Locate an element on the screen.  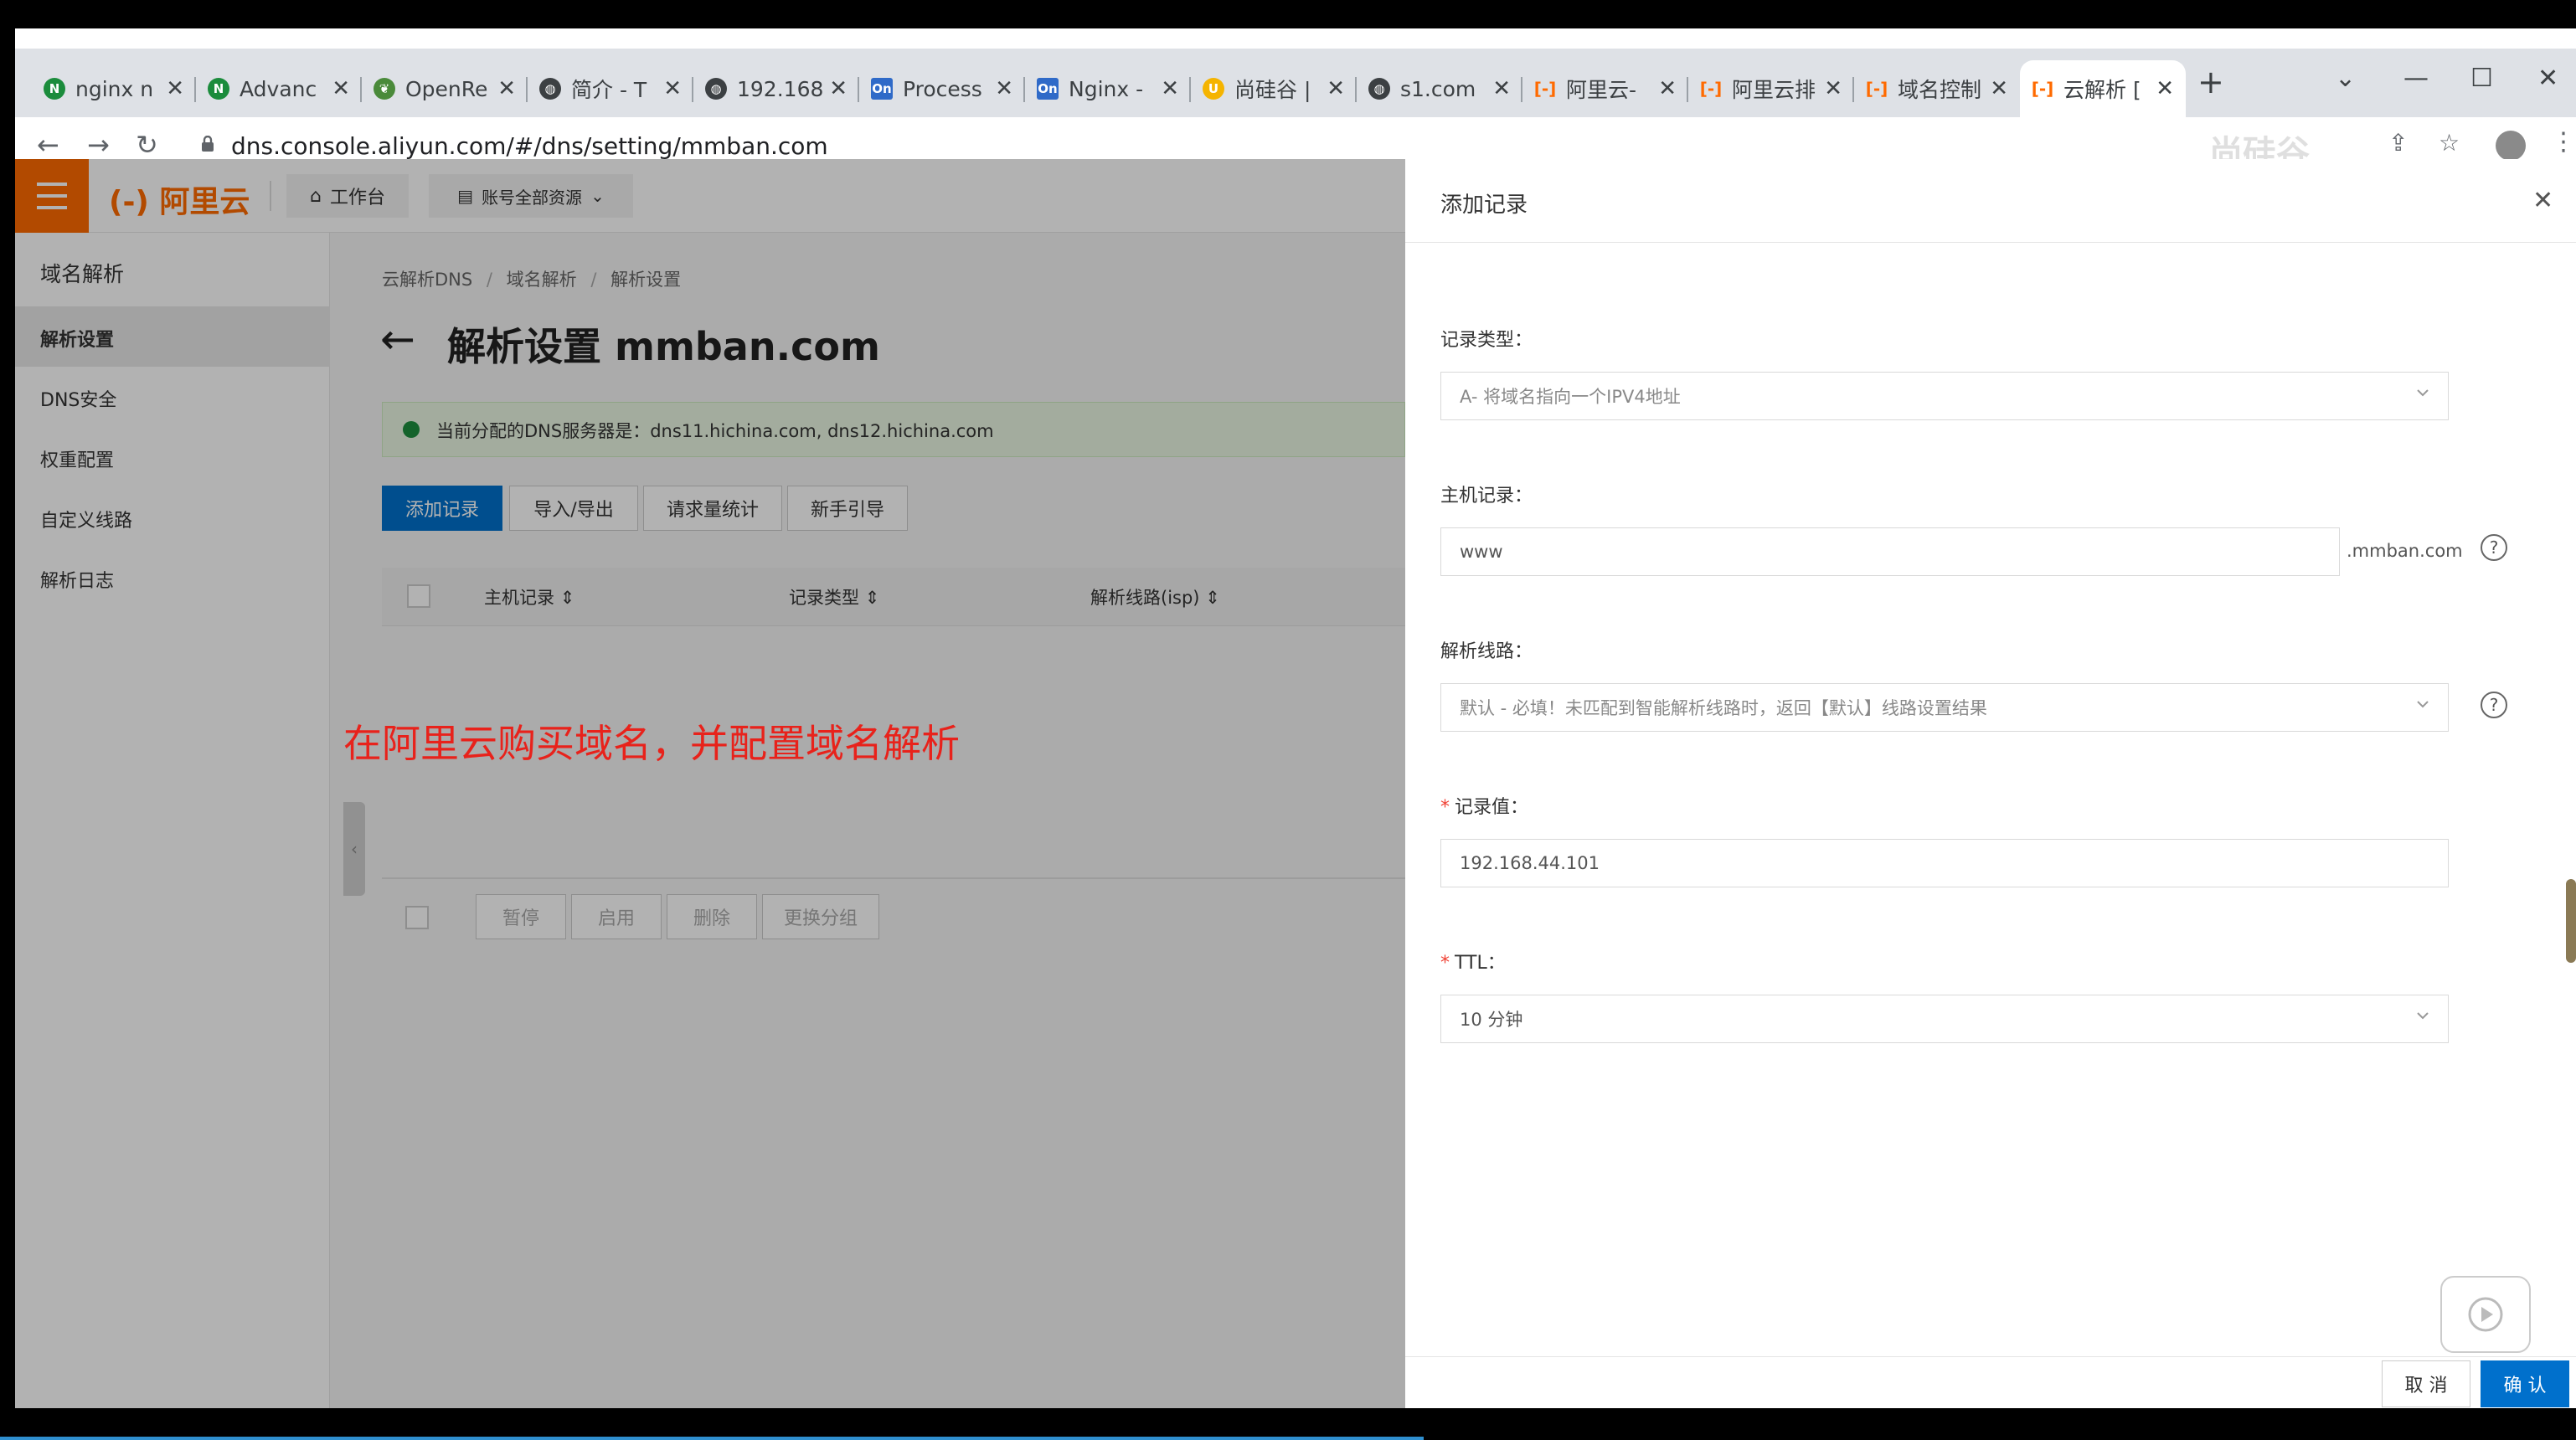
reload-icon: ↻ is located at coordinates (147, 145).